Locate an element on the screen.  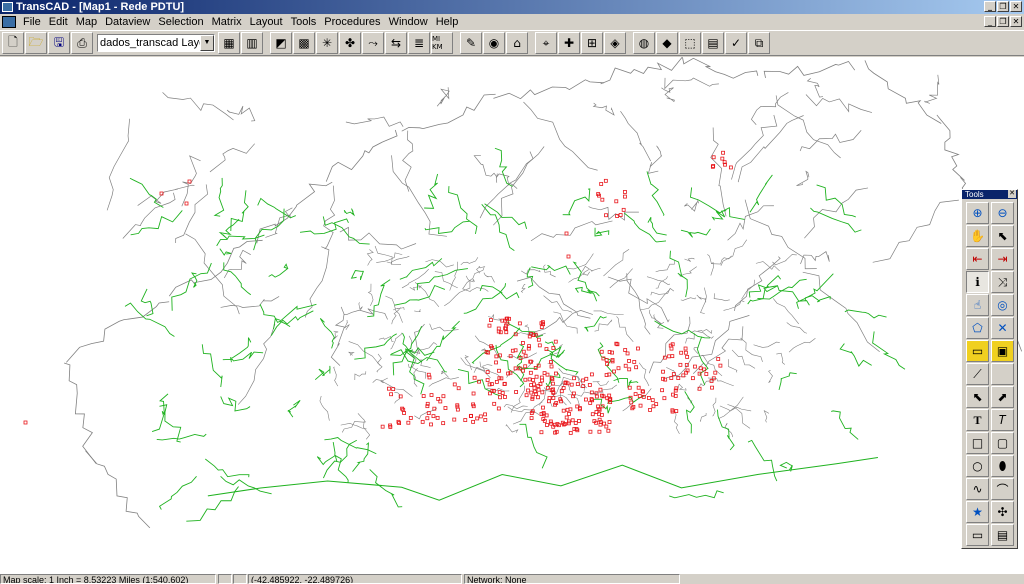
document-icon is located at coordinates (9, 22).